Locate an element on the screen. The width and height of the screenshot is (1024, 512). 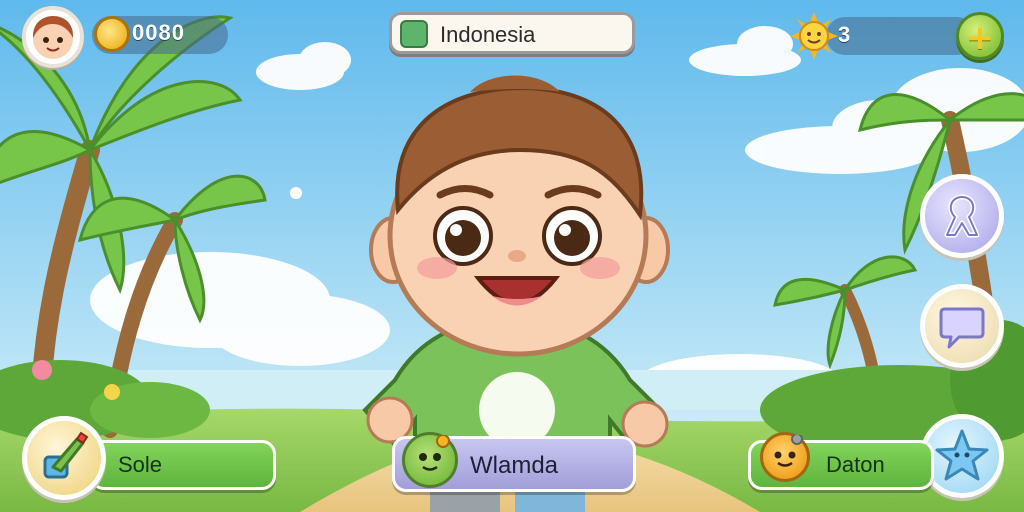
wlamda-label: Wlamda is located at coordinates (514, 465).